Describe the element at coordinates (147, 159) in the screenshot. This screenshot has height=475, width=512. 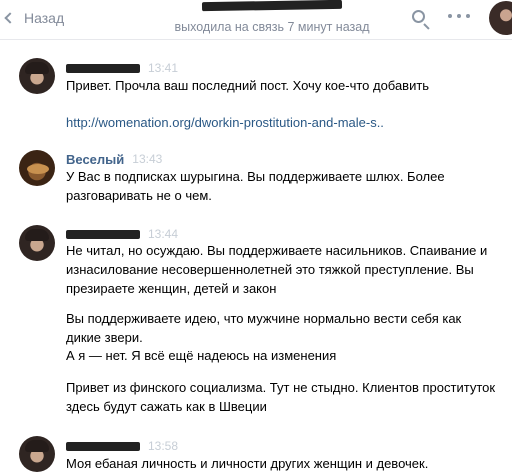
I see `message-time: 13:43` at that location.